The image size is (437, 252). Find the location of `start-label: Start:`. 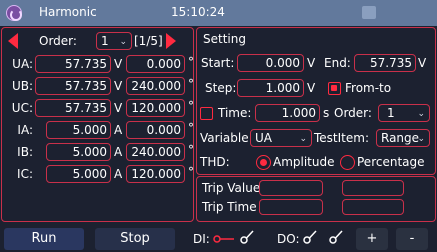

start-label: Start: is located at coordinates (218, 63).